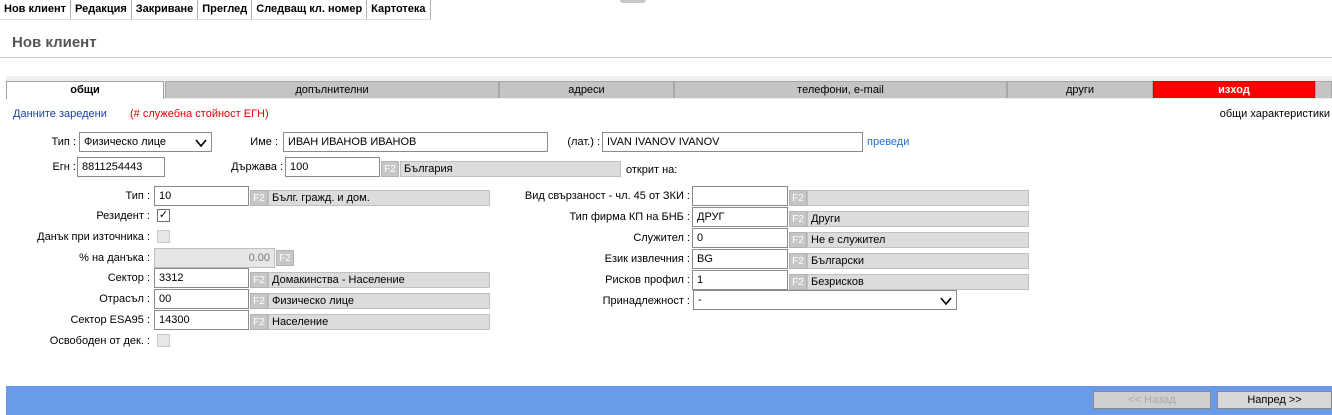 The height and width of the screenshot is (415, 1332). I want to click on name-input: ИВАН ИВАНОВ ИВАНОВ, so click(415, 142).